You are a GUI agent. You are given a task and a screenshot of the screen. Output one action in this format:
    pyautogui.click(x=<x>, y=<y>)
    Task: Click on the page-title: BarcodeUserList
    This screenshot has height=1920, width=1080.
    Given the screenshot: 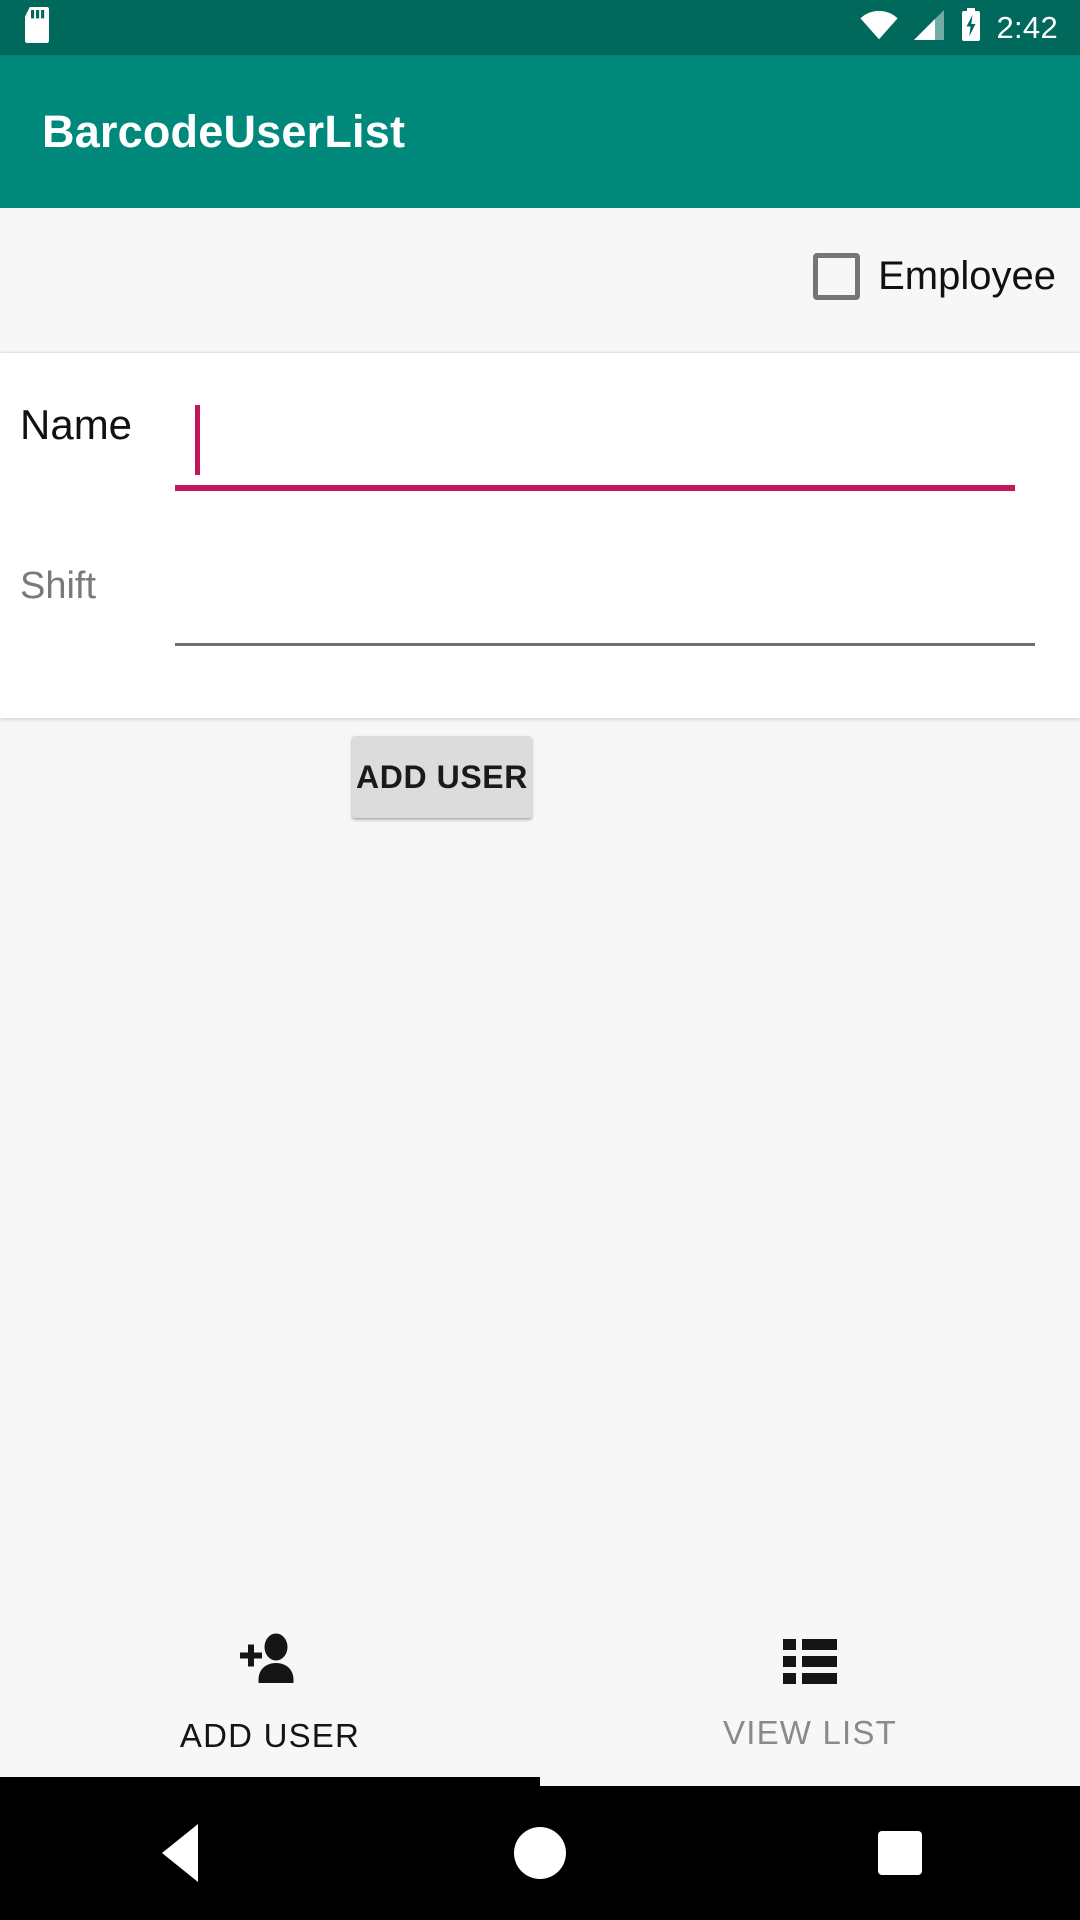 What is the action you would take?
    pyautogui.click(x=224, y=131)
    